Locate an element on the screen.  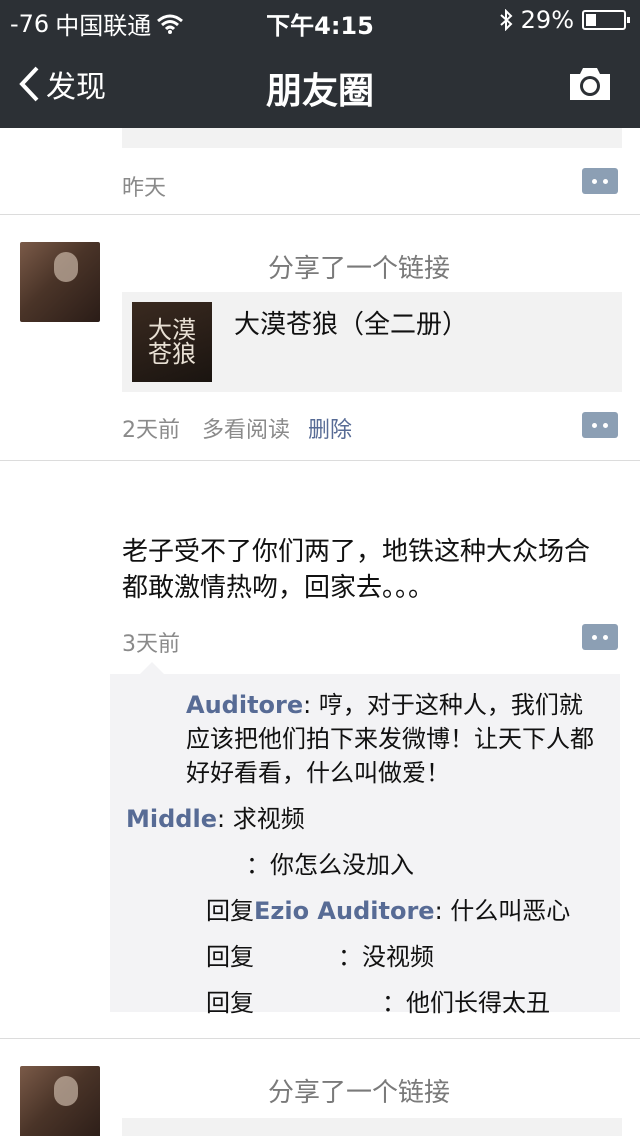
nav-bar: 发现 朋友圈 is located at coordinates (320, 84).